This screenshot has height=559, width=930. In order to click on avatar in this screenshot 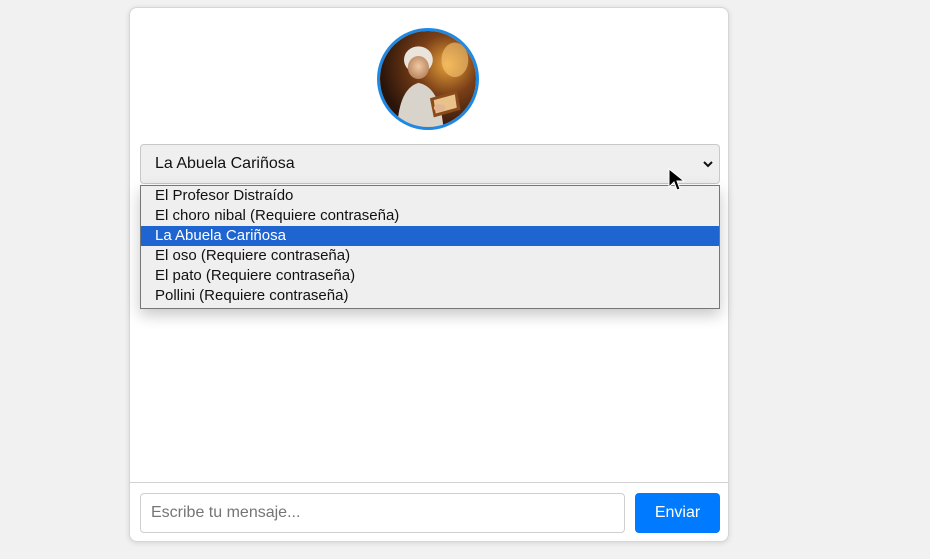, I will do `click(428, 79)`.